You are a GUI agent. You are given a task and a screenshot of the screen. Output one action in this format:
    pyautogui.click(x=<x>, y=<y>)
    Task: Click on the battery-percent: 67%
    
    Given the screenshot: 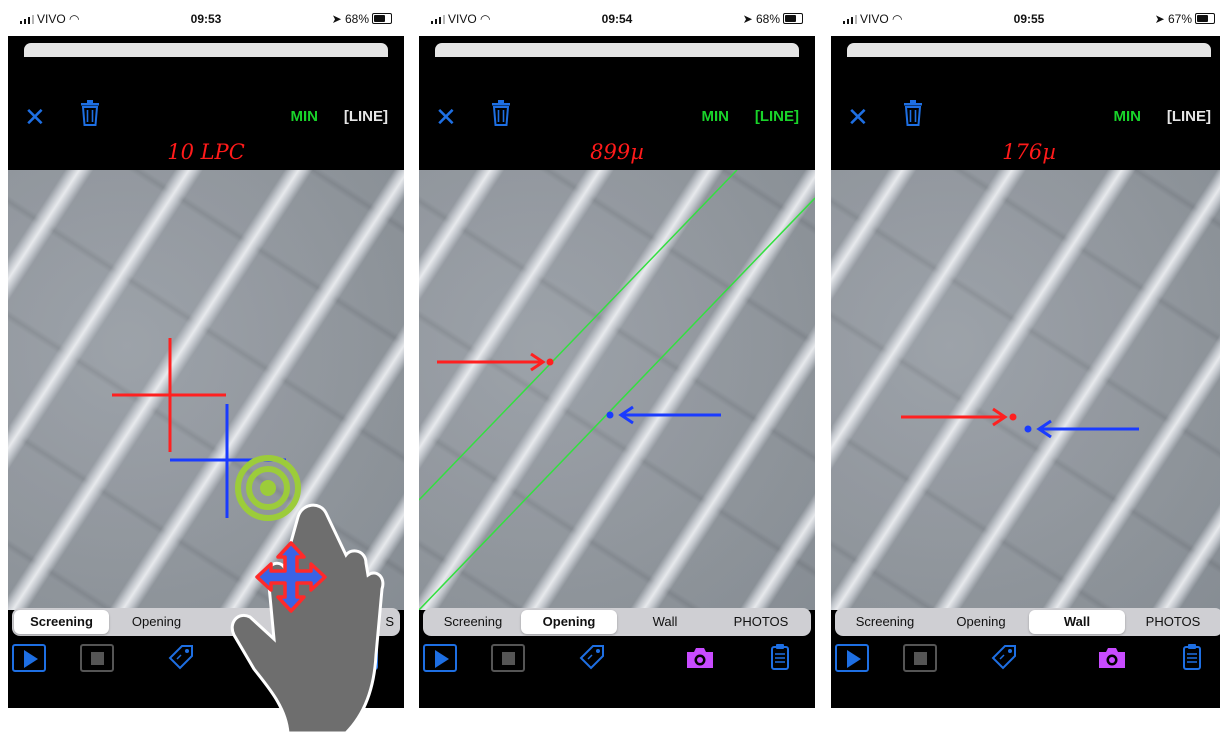 What is the action you would take?
    pyautogui.click(x=1179, y=19)
    